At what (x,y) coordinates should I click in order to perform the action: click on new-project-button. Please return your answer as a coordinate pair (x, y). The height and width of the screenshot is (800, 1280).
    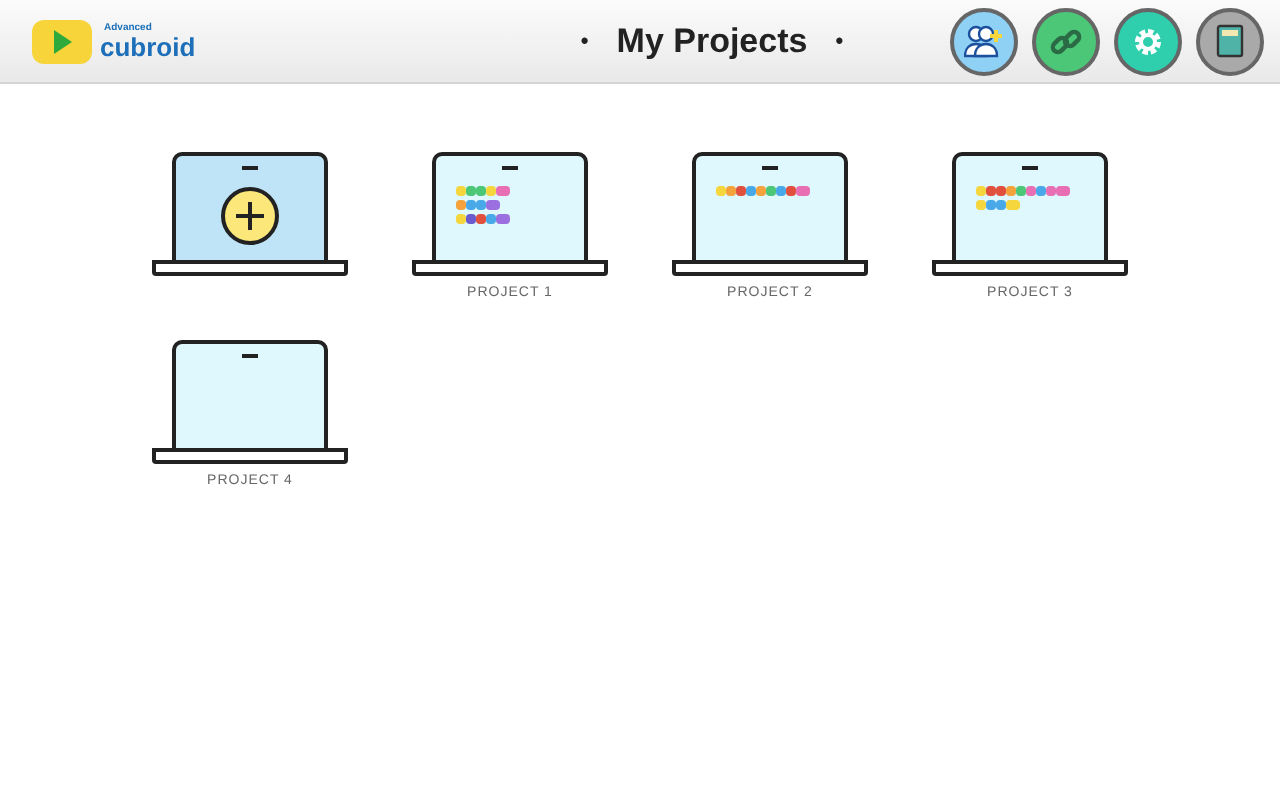
    Looking at the image, I should click on (250, 214).